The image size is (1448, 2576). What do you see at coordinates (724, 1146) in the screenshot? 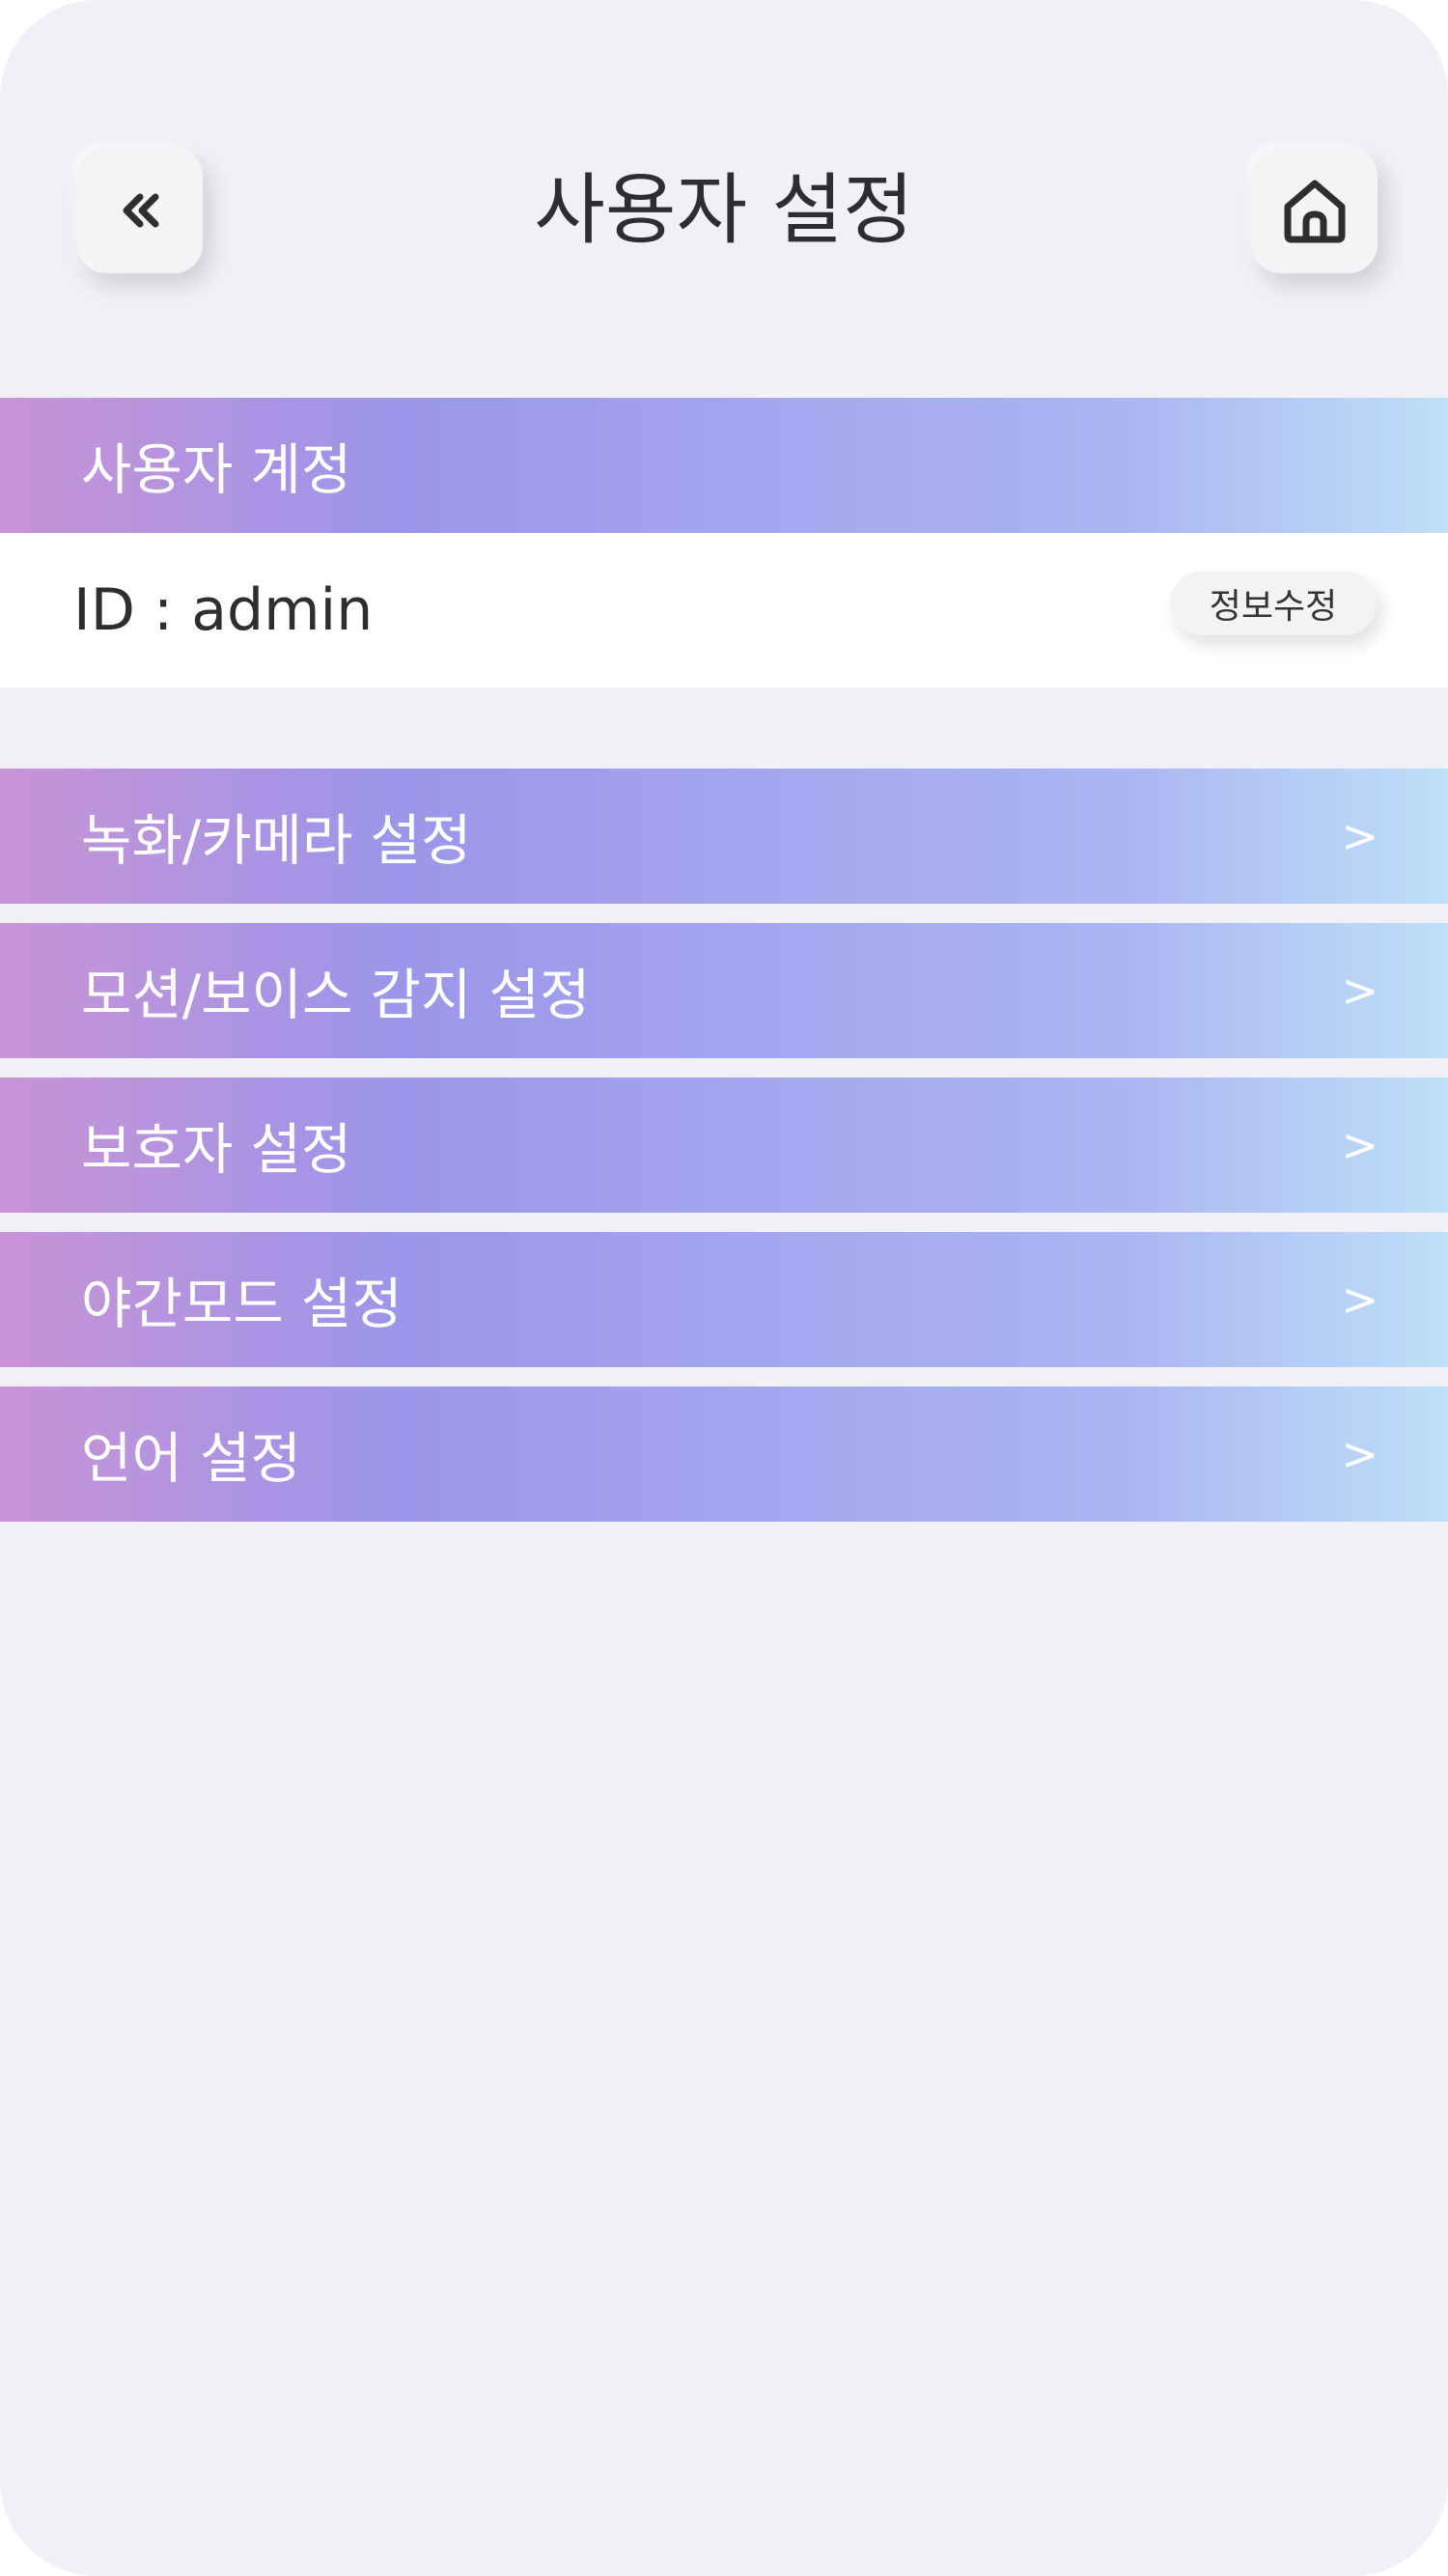
I see `menu-item-guardian: 보호자 설정 >` at bounding box center [724, 1146].